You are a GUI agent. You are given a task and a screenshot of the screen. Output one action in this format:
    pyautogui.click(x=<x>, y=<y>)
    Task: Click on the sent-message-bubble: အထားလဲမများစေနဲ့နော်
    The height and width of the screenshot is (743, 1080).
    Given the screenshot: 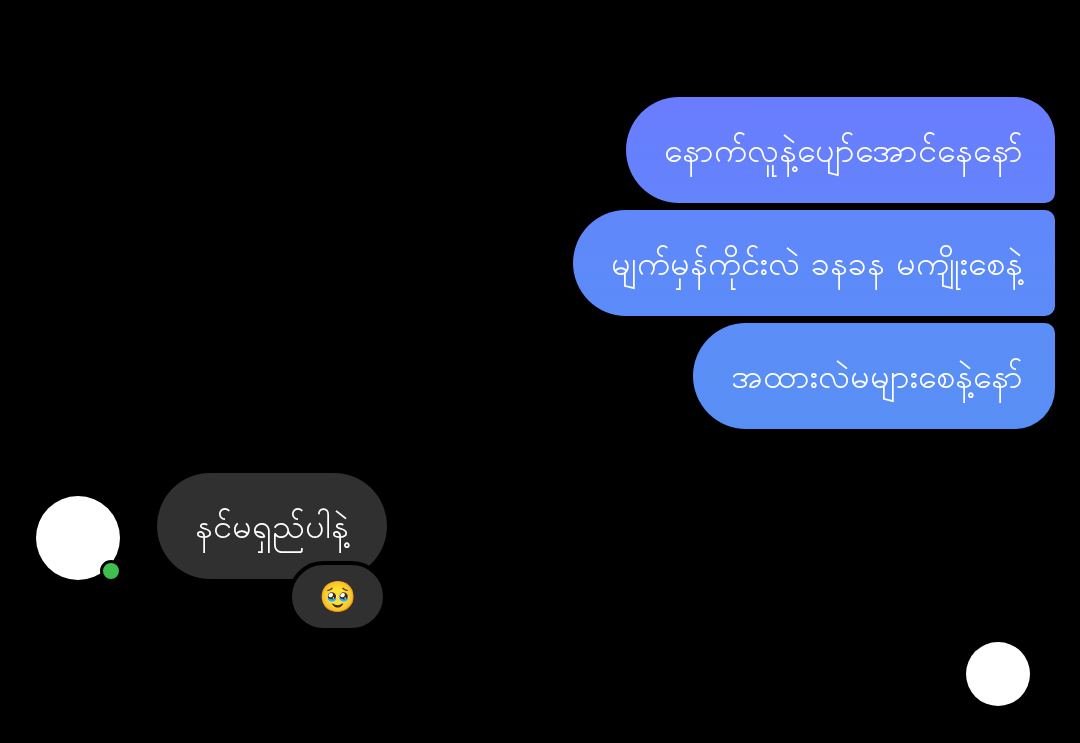 What is the action you would take?
    pyautogui.click(x=874, y=376)
    